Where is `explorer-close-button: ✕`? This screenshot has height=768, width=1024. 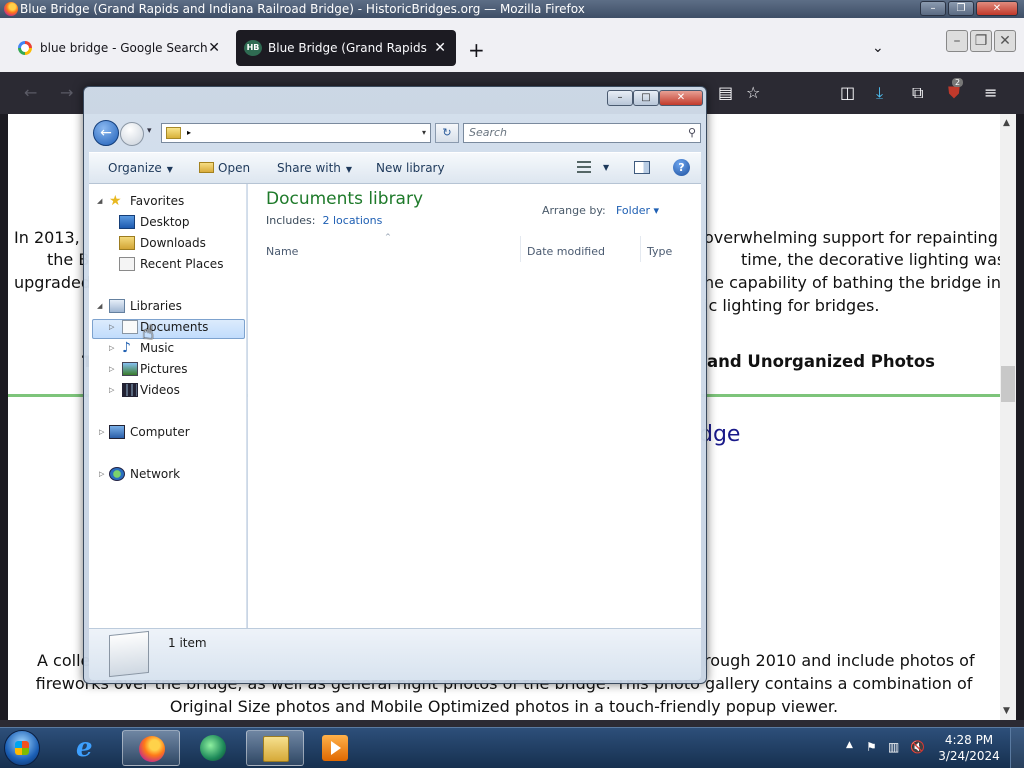 explorer-close-button: ✕ is located at coordinates (681, 98).